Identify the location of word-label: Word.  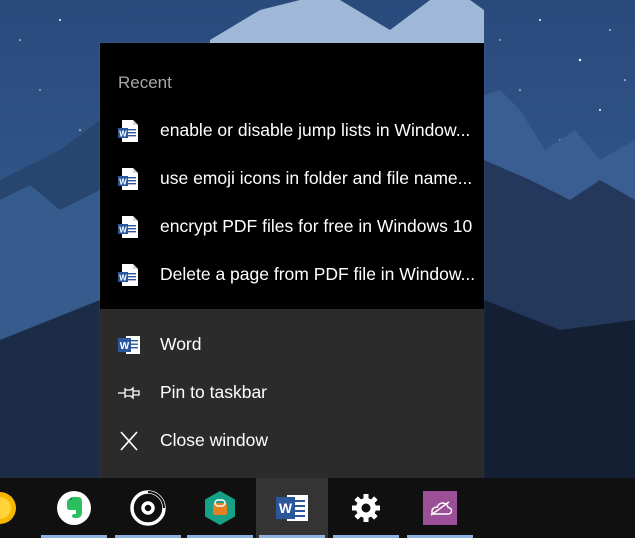
(181, 344).